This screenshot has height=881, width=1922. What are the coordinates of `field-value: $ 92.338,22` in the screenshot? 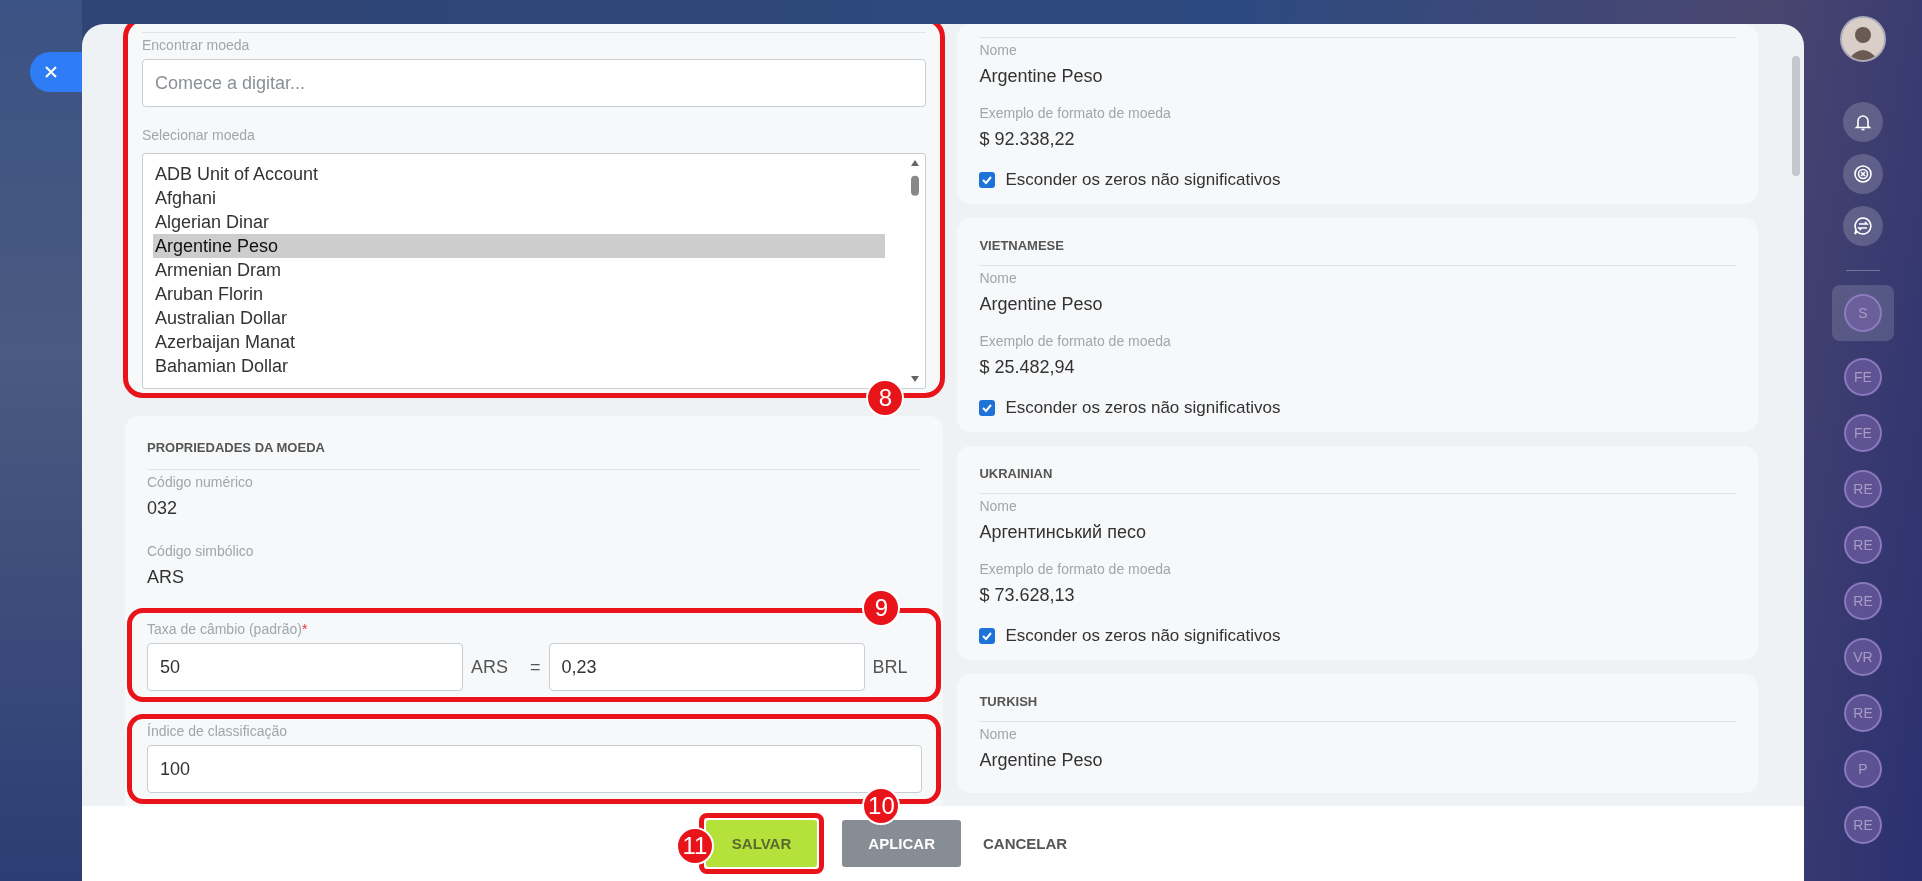 It's located at (1027, 139).